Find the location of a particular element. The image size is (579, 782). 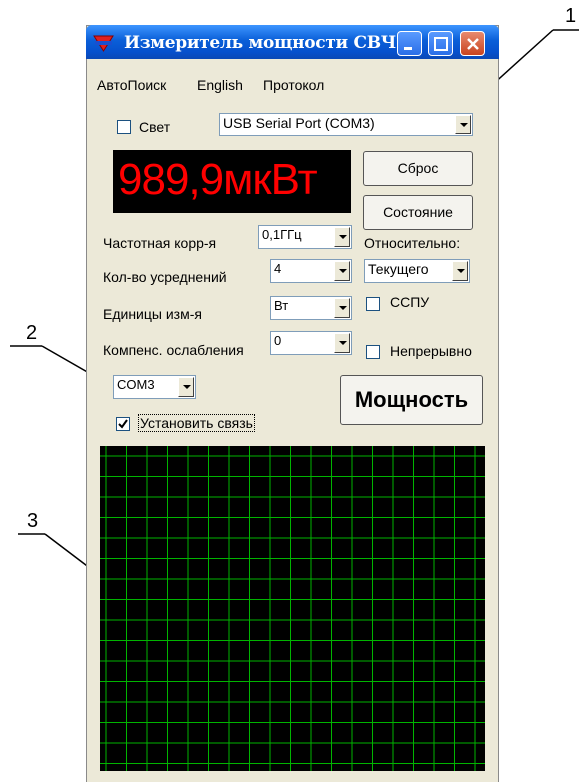

light-label: Свет is located at coordinates (155, 127).